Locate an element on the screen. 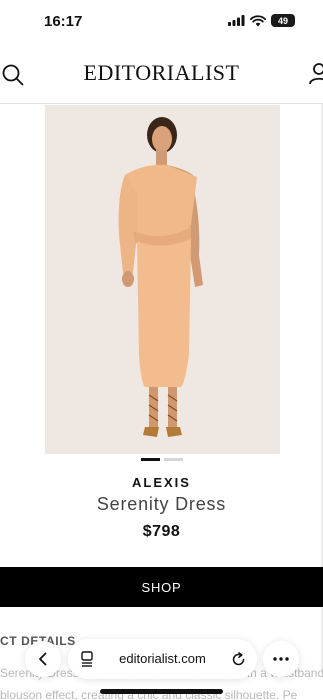  account-icon is located at coordinates (316, 74).